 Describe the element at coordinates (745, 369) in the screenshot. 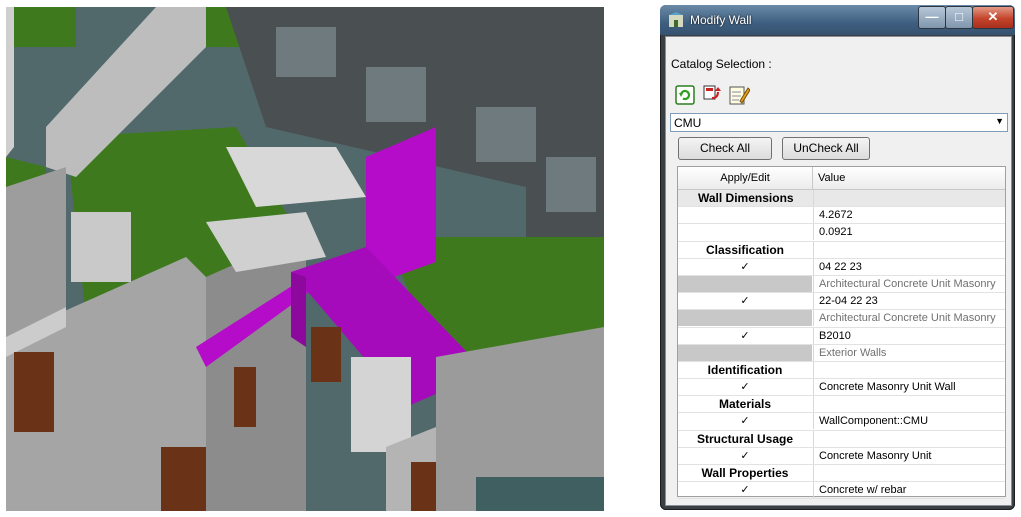

I see `row-label: Identification` at that location.